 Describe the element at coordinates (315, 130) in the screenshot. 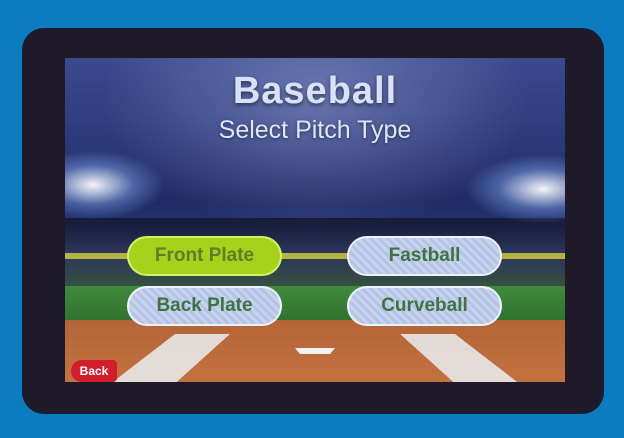

I see `screen-subtitle: Select Pitch Type` at that location.